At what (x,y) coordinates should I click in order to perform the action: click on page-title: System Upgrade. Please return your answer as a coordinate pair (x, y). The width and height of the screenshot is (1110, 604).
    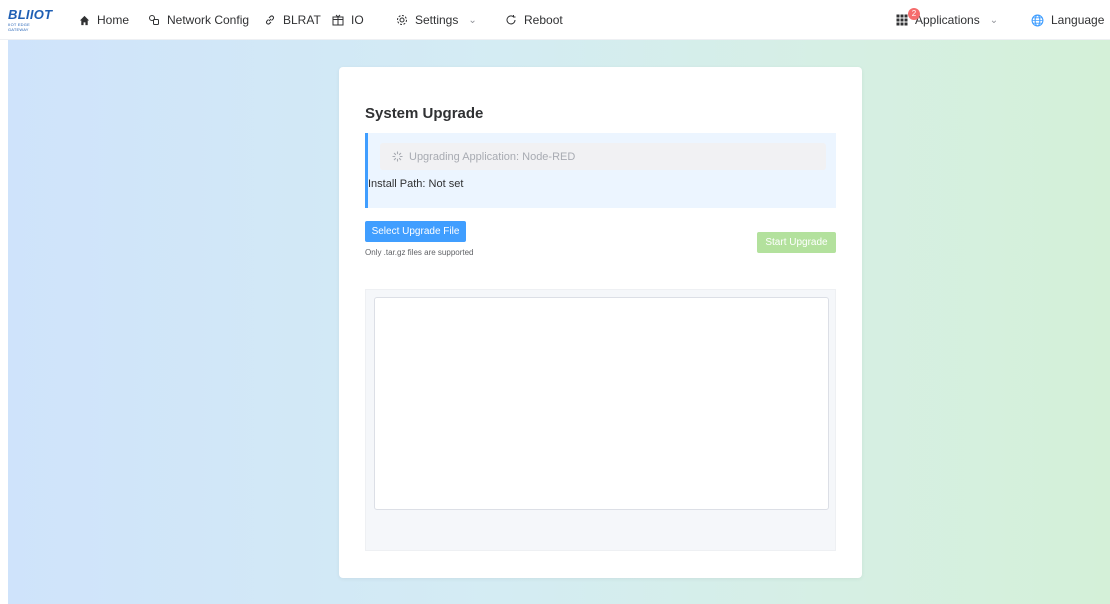
    Looking at the image, I should click on (424, 113).